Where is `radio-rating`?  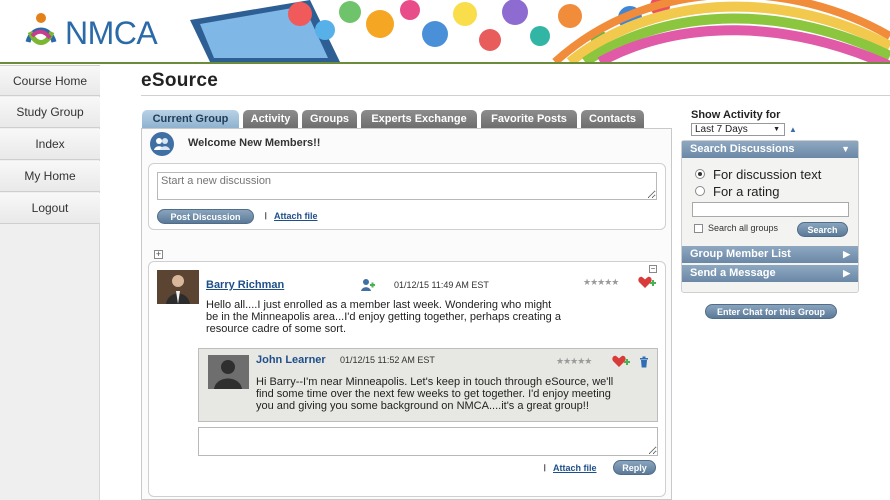 radio-rating is located at coordinates (700, 191).